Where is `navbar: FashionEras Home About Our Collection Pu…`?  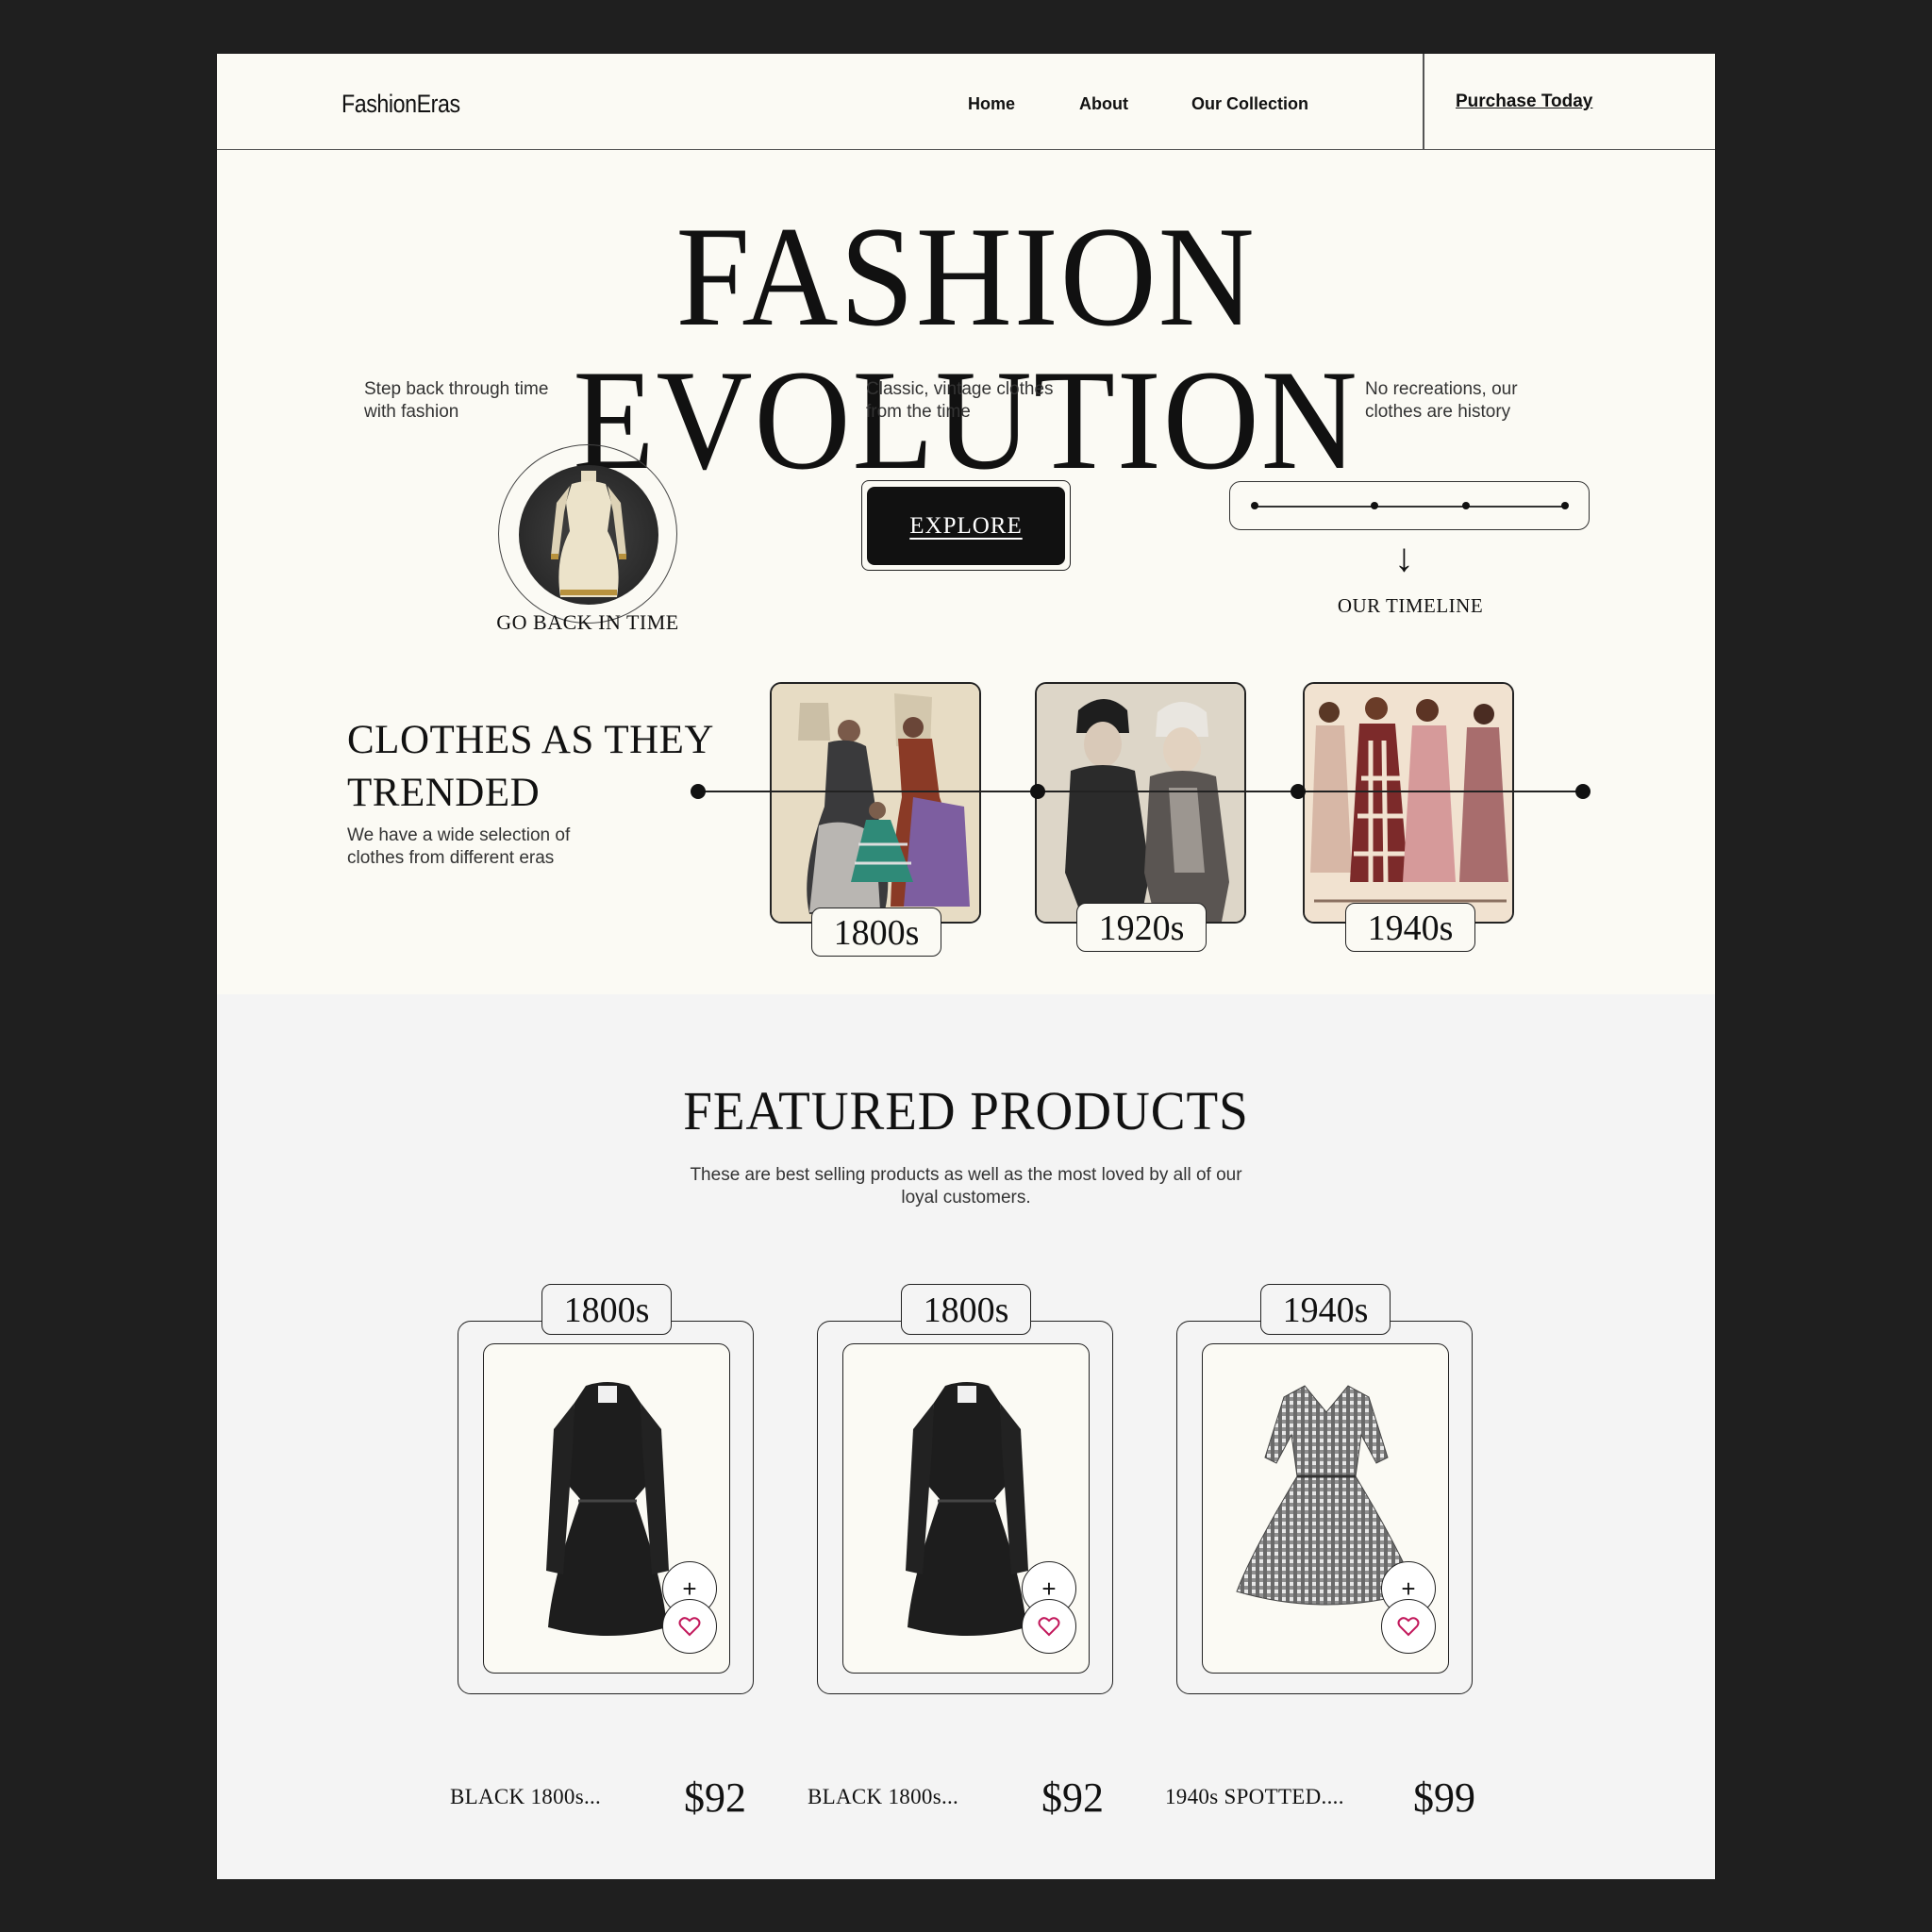 navbar: FashionEras Home About Our Collection Pu… is located at coordinates (966, 102).